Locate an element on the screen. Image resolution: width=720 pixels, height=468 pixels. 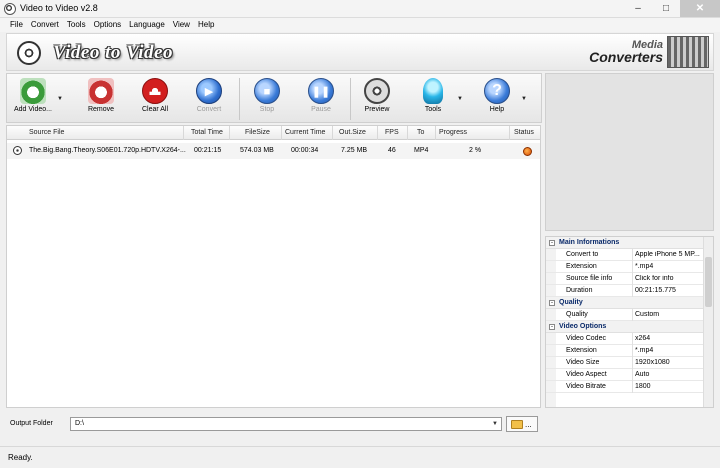
col-to: To is located at coordinates (420, 132).